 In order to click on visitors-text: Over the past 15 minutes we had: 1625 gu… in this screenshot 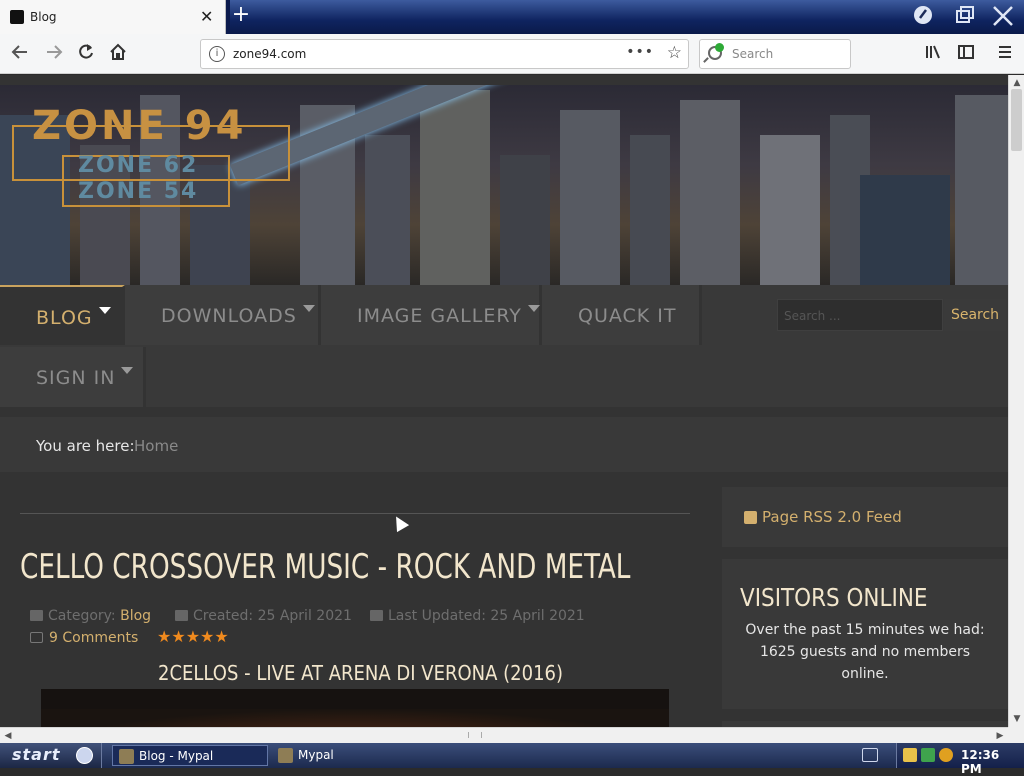, I will do `click(865, 652)`.